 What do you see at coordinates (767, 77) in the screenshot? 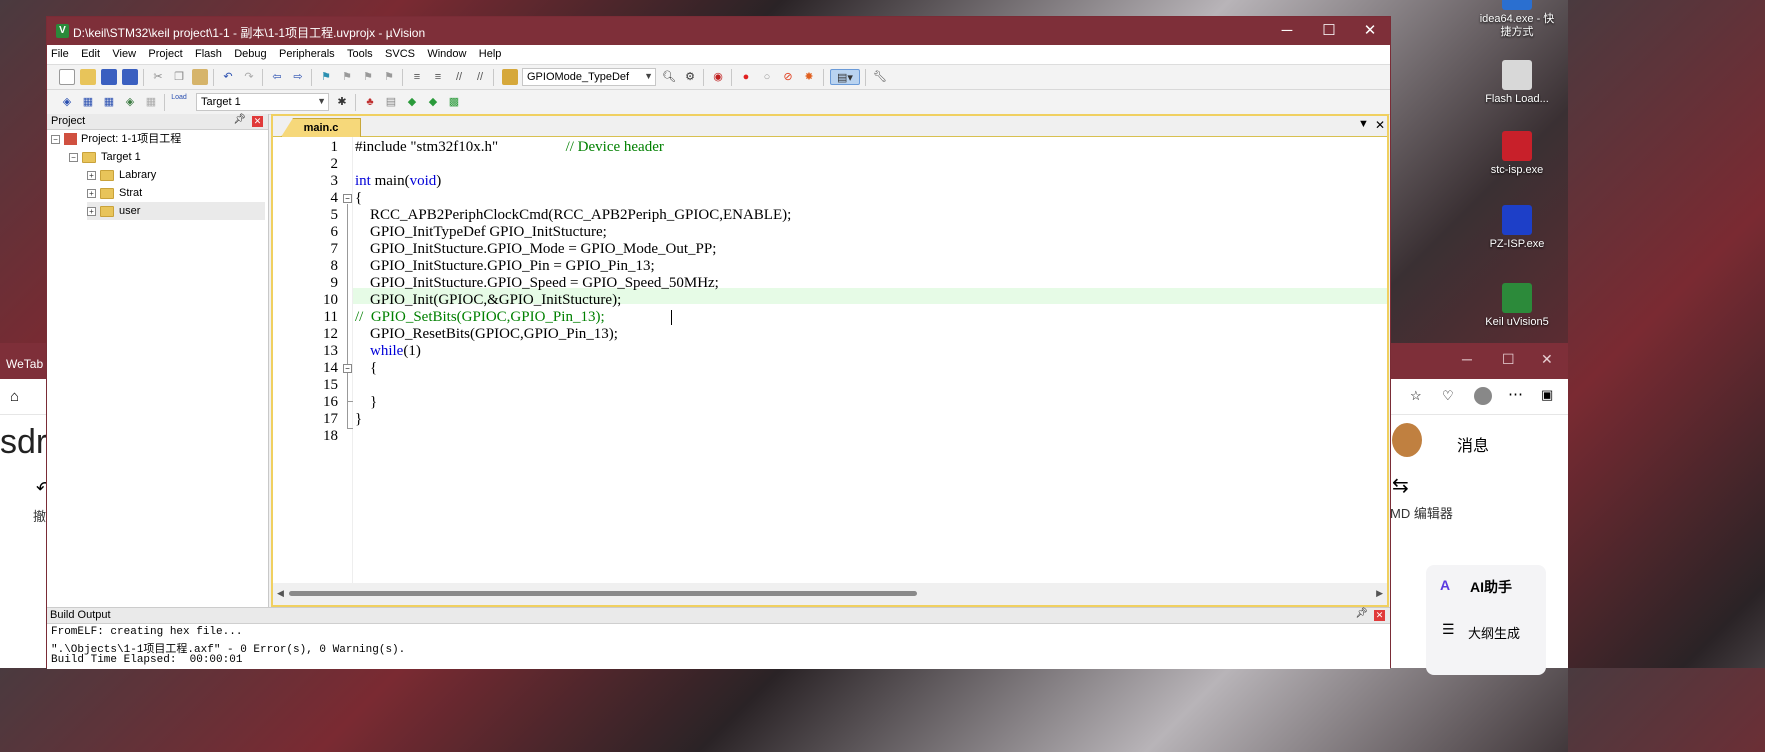
I see `disable-breakpoint-icon: ○` at bounding box center [767, 77].